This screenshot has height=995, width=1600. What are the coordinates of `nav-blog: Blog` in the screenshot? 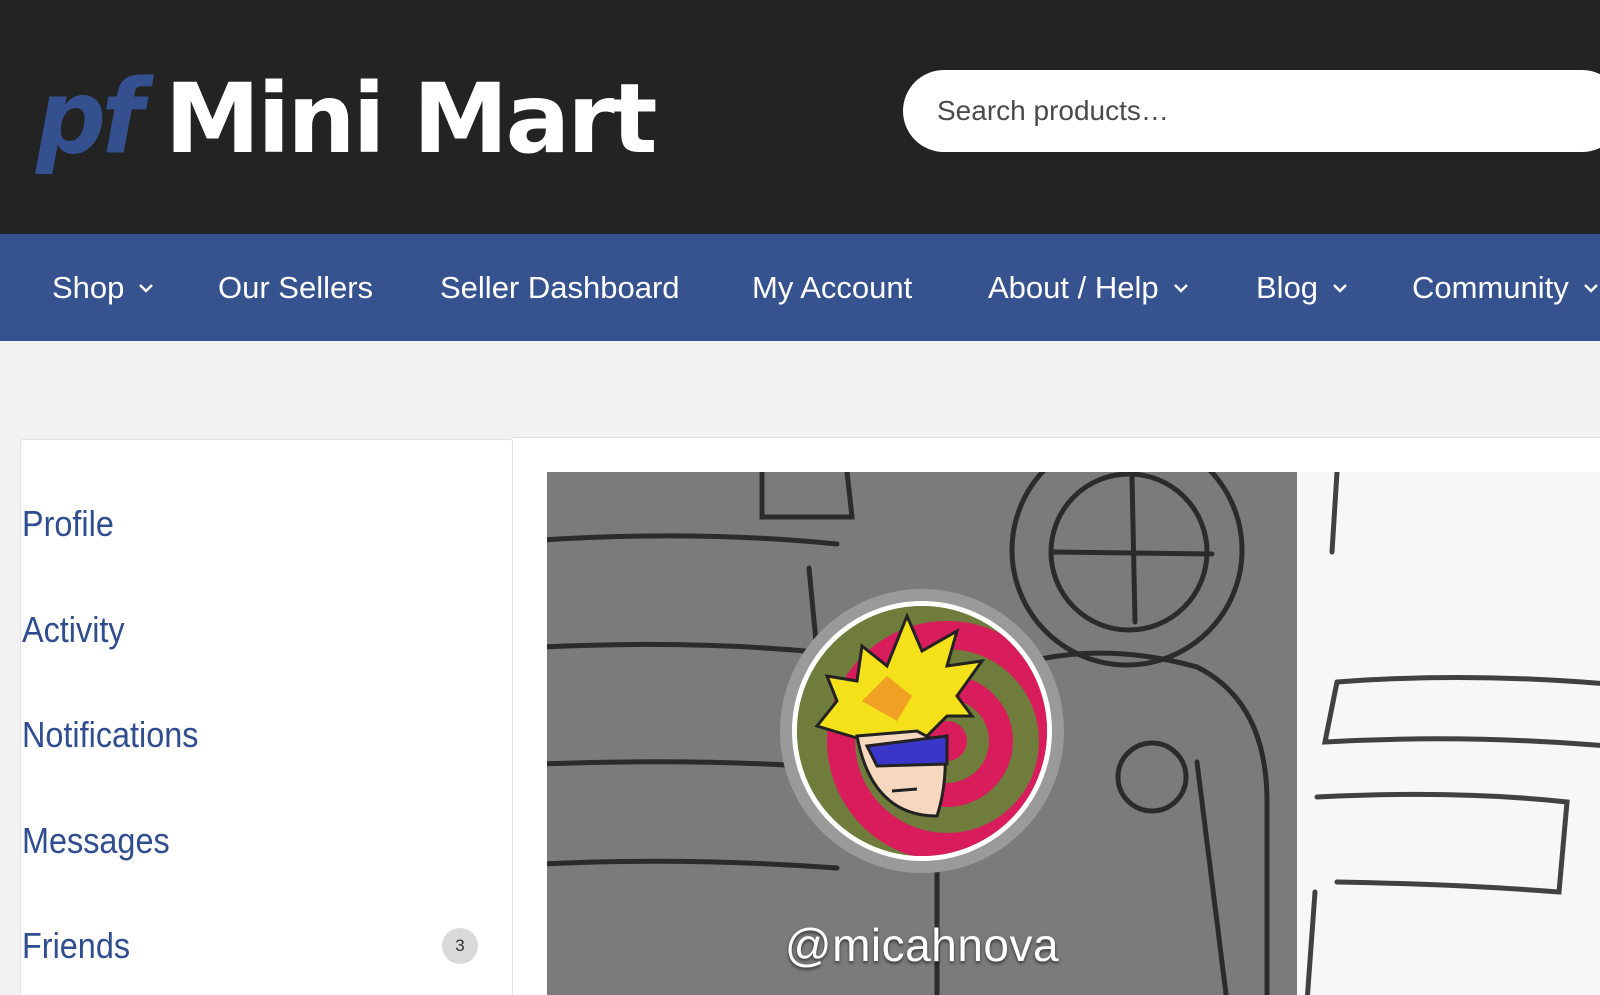 It's located at (1303, 287).